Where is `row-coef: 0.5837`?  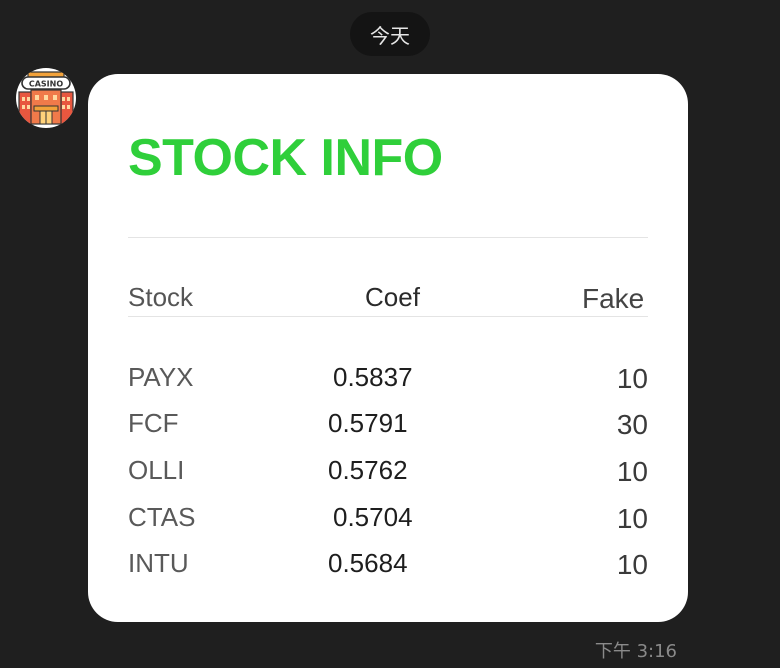
row-coef: 0.5837 is located at coordinates (373, 377).